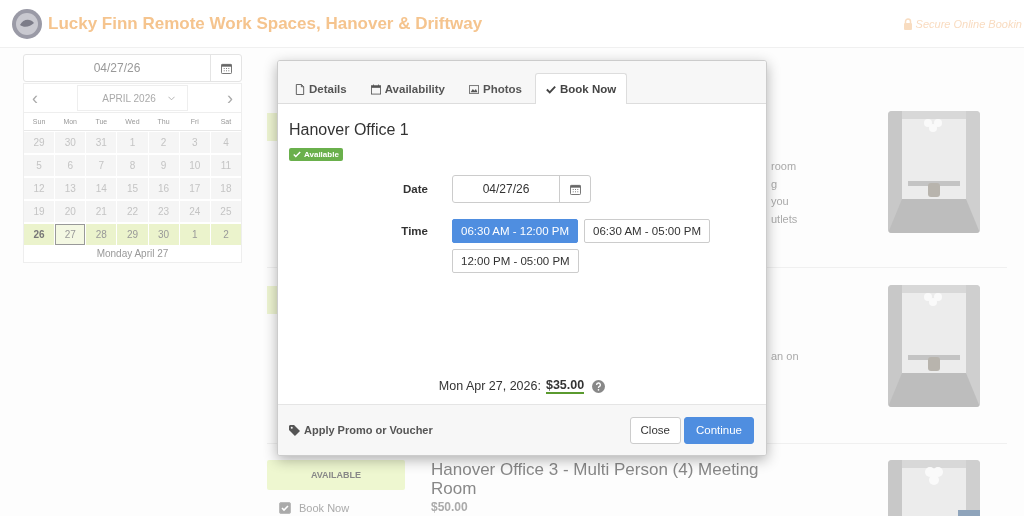 This screenshot has height=516, width=1024. Describe the element at coordinates (785, 356) in the screenshot. I see `description-fragment: an on` at that location.